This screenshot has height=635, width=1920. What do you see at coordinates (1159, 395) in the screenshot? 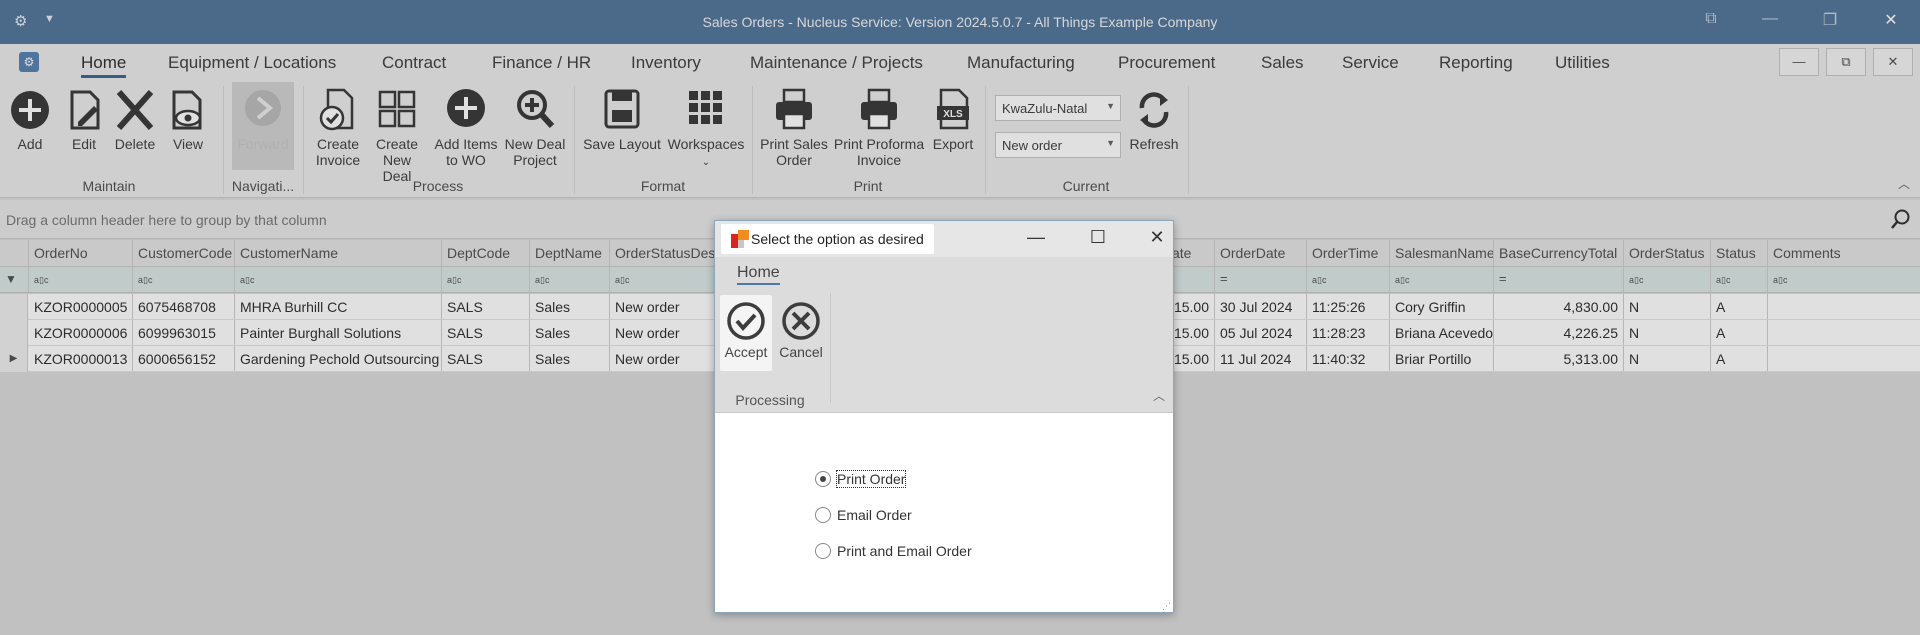
I see `dialog-collapse-ribbon-icon: ︿` at bounding box center [1159, 395].